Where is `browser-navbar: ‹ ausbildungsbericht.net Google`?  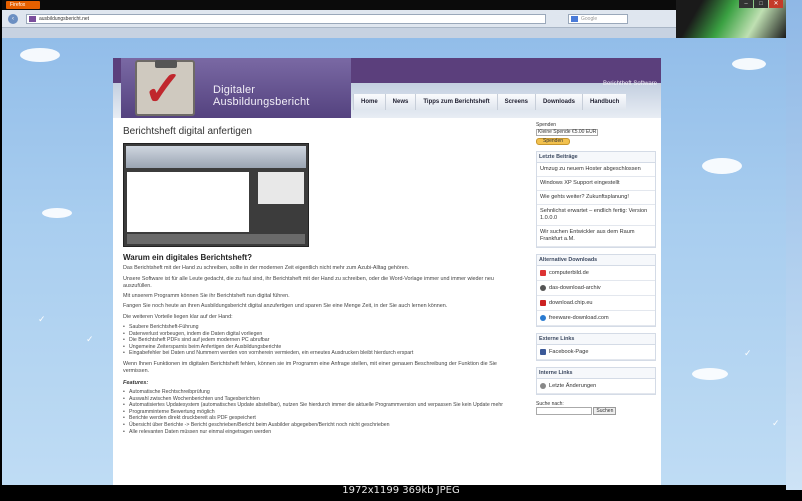
browser-navbar: ‹ ausbildungsbericht.net Google is located at coordinates (394, 19).